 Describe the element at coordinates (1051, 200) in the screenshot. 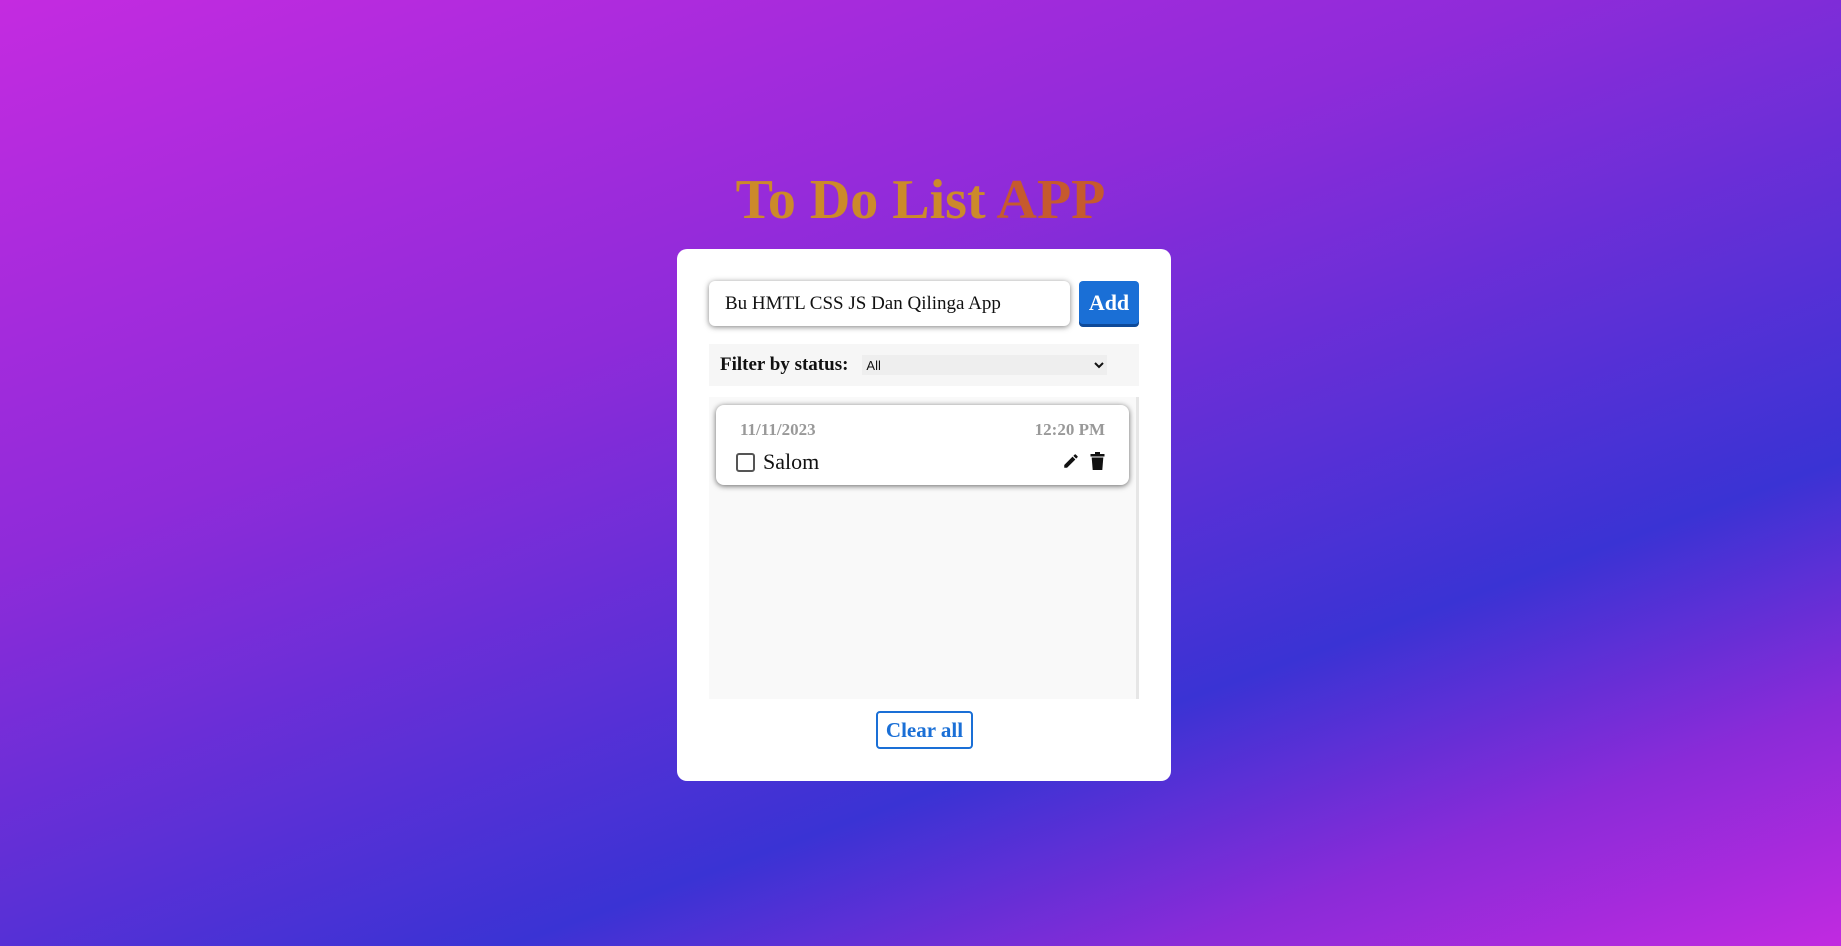

I see `title-app: APP` at that location.